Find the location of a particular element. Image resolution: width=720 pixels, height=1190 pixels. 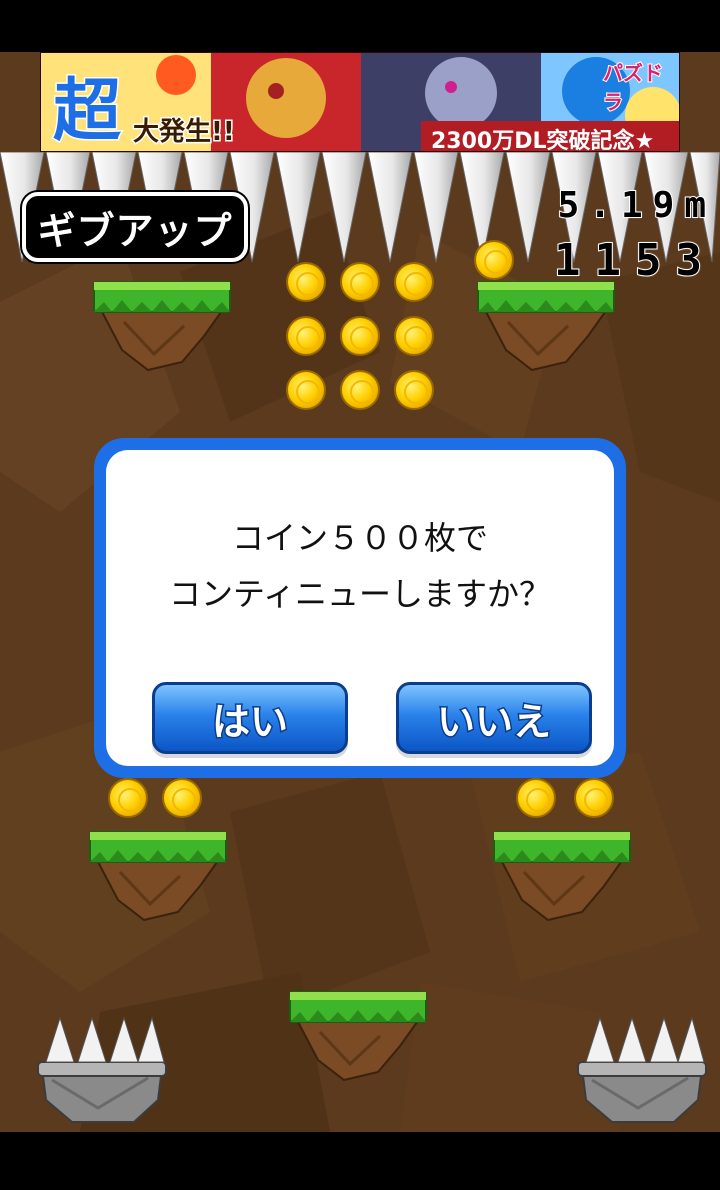

status-bar is located at coordinates (360, 26).